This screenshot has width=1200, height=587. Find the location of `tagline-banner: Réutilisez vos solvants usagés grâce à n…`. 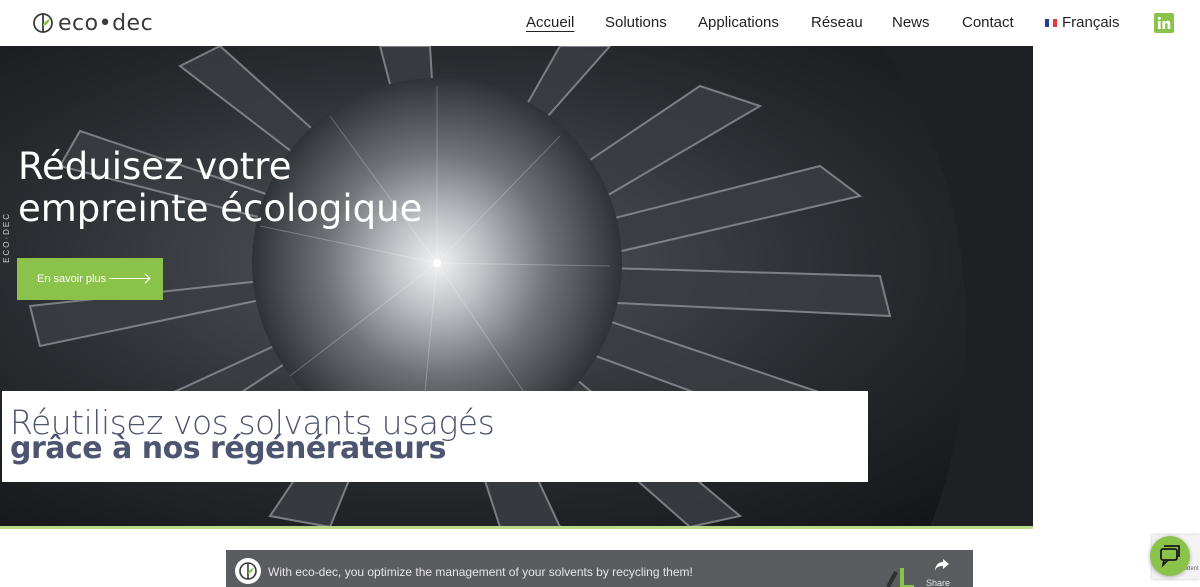

tagline-banner: Réutilisez vos solvants usagés grâce à n… is located at coordinates (435, 436).